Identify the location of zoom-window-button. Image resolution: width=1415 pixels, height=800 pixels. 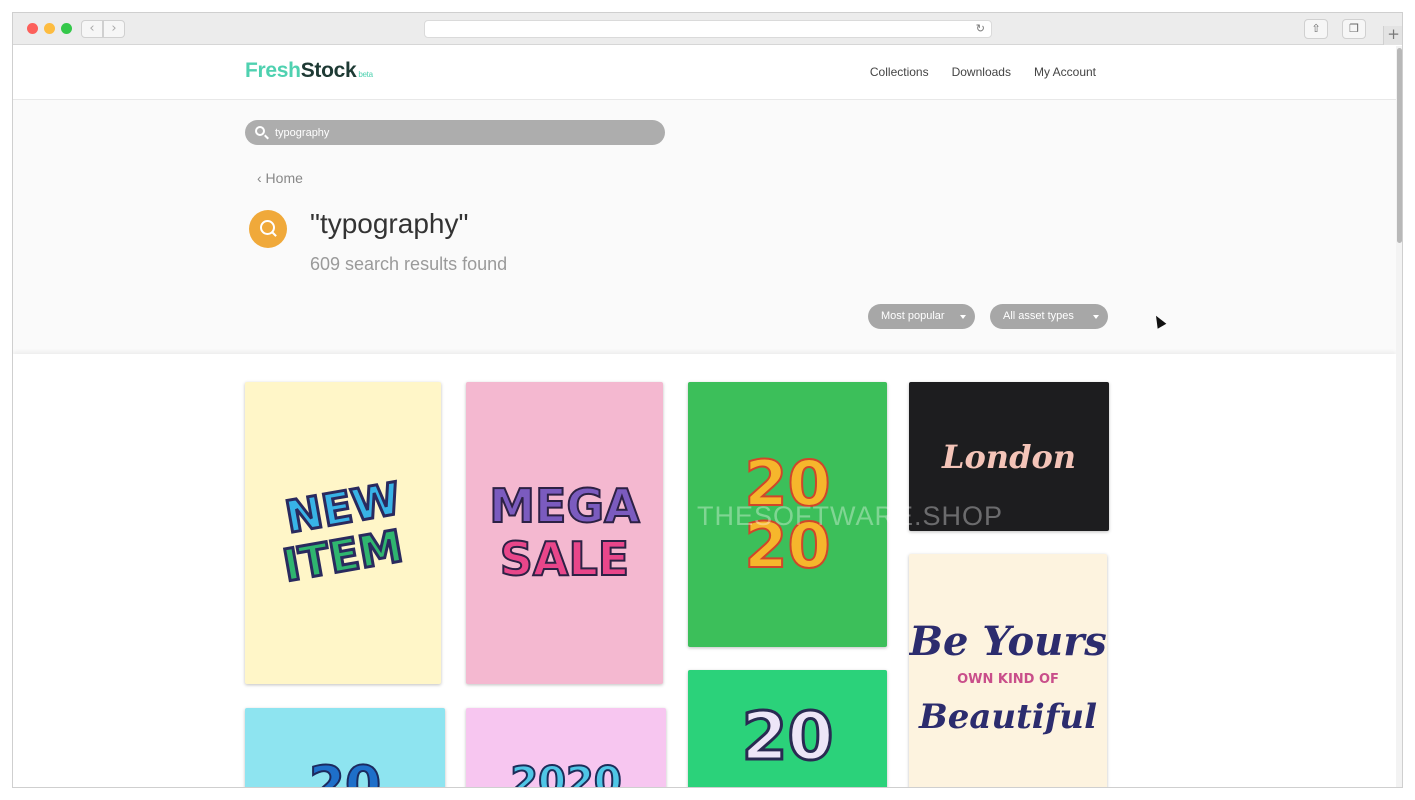
(66, 28).